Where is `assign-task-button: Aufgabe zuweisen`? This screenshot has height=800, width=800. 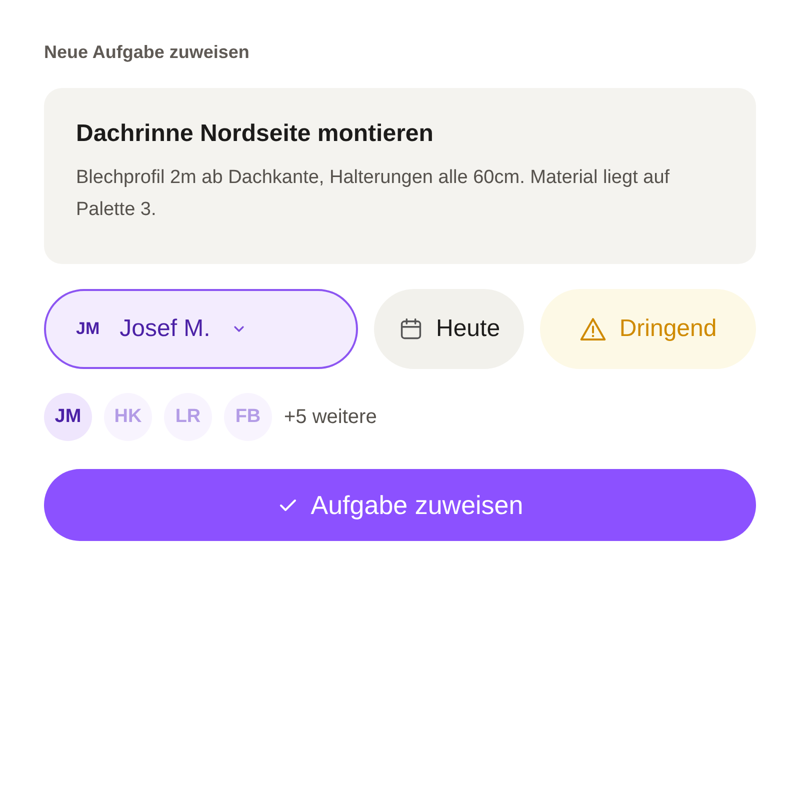
assign-task-button: Aufgabe zuweisen is located at coordinates (400, 505).